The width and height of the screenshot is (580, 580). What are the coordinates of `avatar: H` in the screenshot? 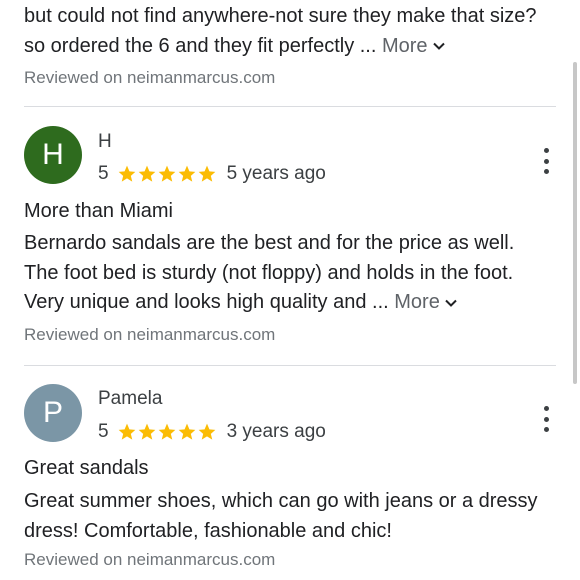 It's located at (53, 155).